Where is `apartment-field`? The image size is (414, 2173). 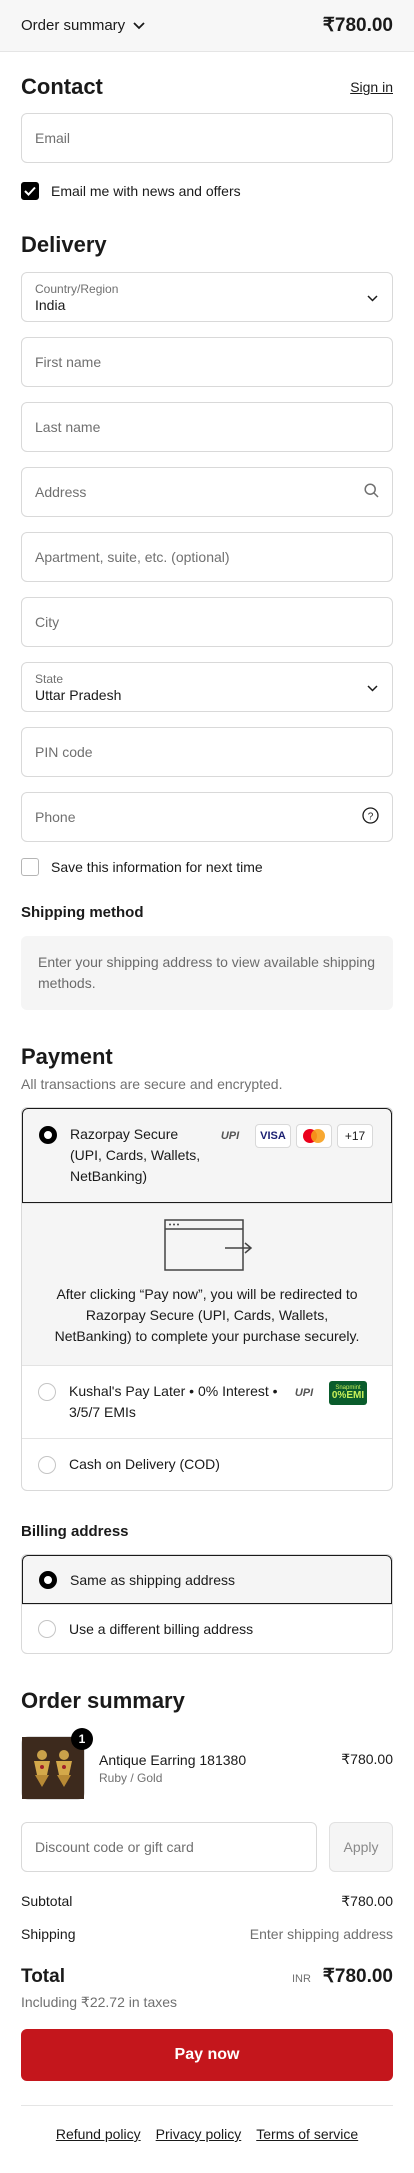
apartment-field is located at coordinates (207, 557).